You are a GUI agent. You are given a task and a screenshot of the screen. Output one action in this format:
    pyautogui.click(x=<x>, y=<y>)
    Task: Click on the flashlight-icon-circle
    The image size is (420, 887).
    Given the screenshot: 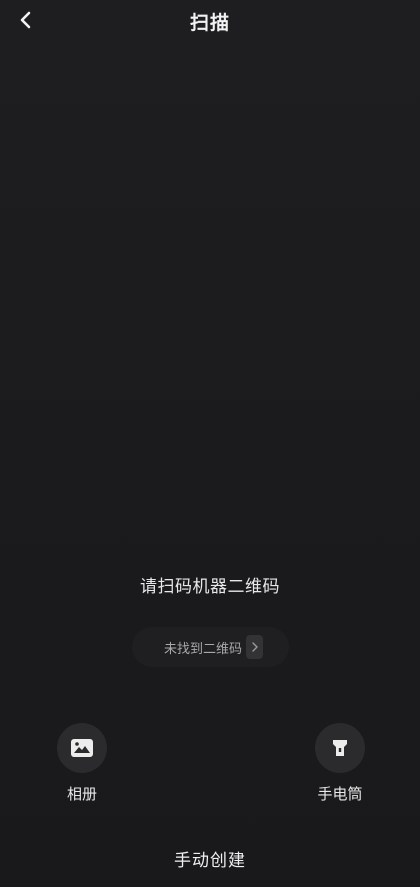 What is the action you would take?
    pyautogui.click(x=340, y=748)
    